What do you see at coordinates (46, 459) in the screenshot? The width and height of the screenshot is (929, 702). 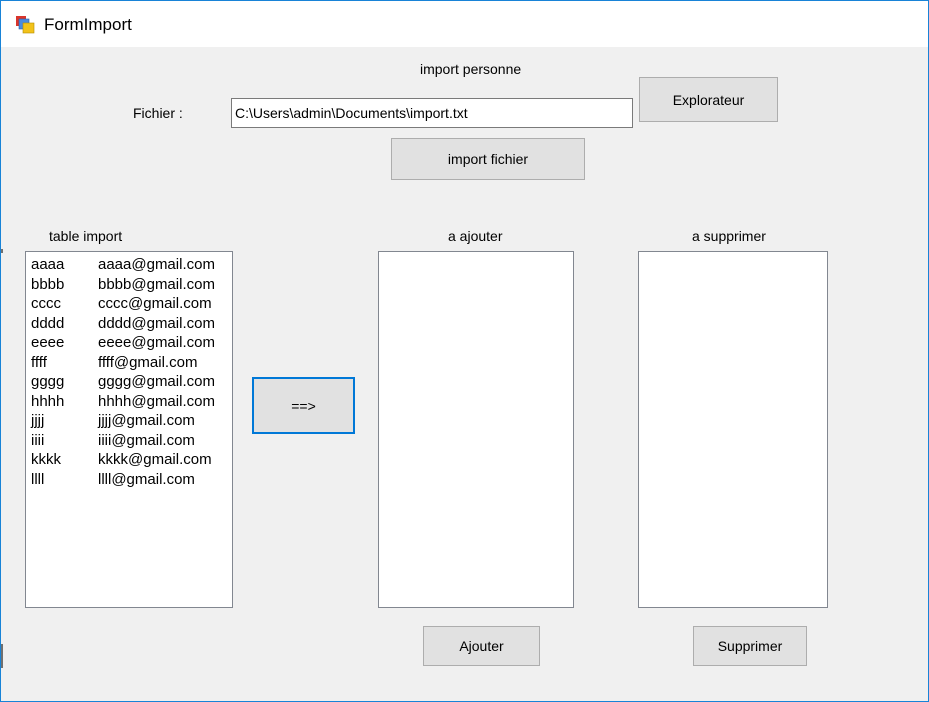 I see `list-item-name: kkkk` at bounding box center [46, 459].